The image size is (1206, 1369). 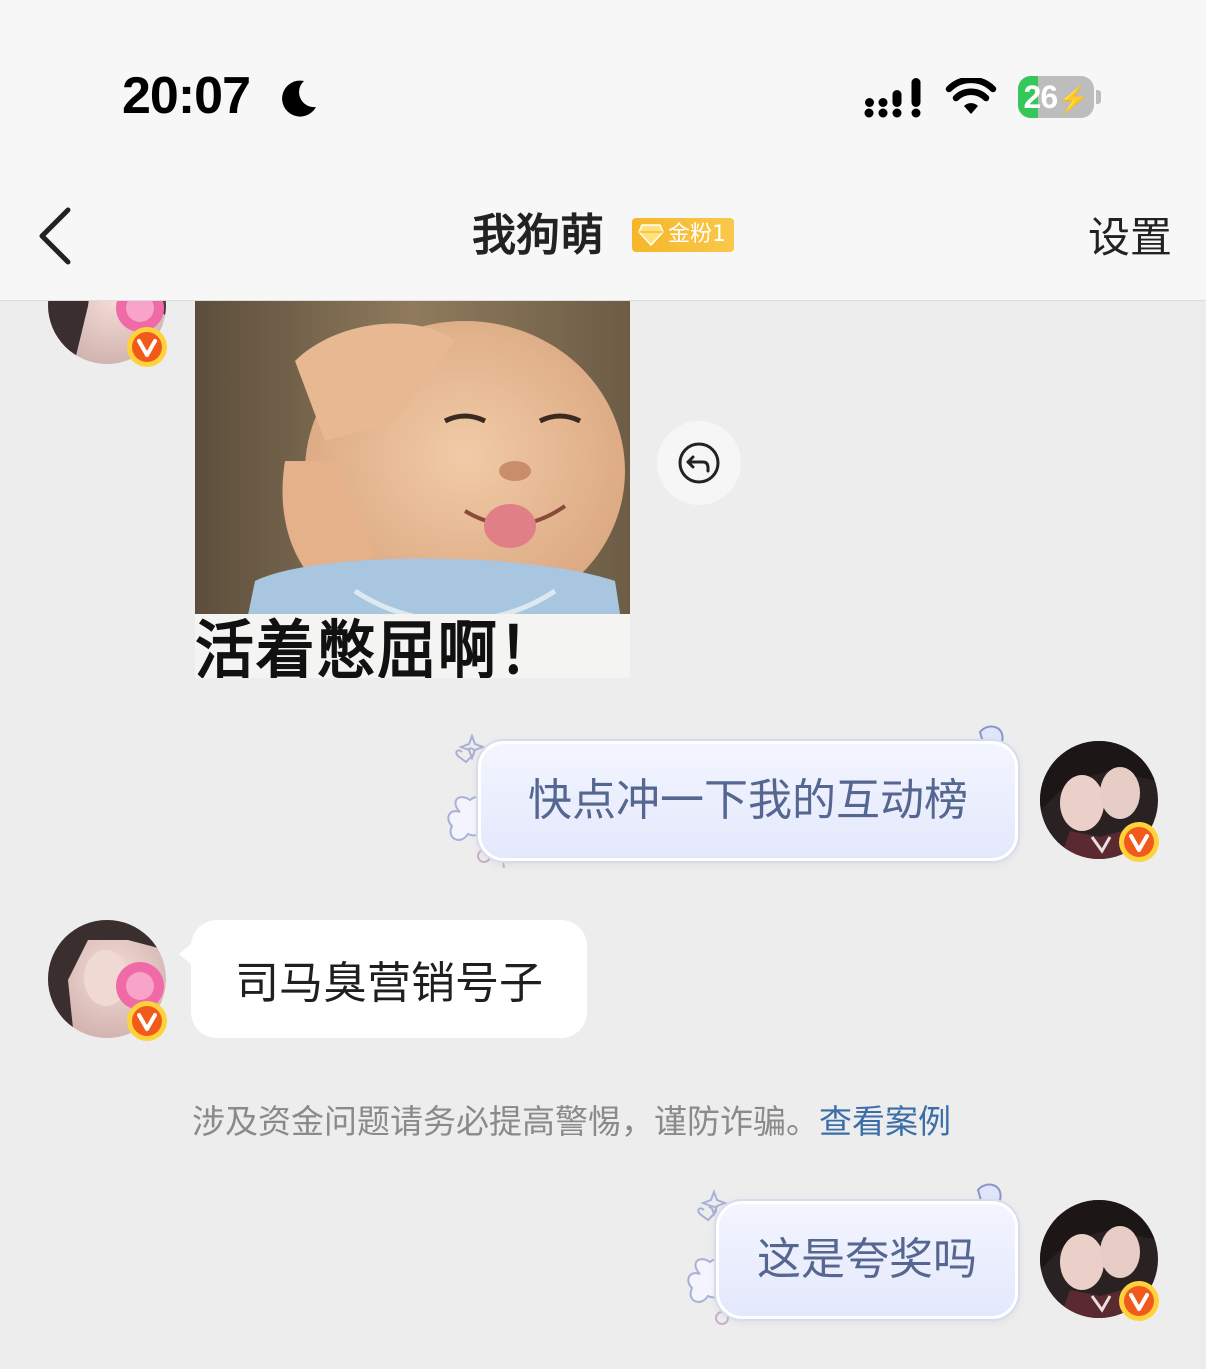 I want to click on sent-message-bubble: 这是夸奖吗, so click(x=867, y=1260).